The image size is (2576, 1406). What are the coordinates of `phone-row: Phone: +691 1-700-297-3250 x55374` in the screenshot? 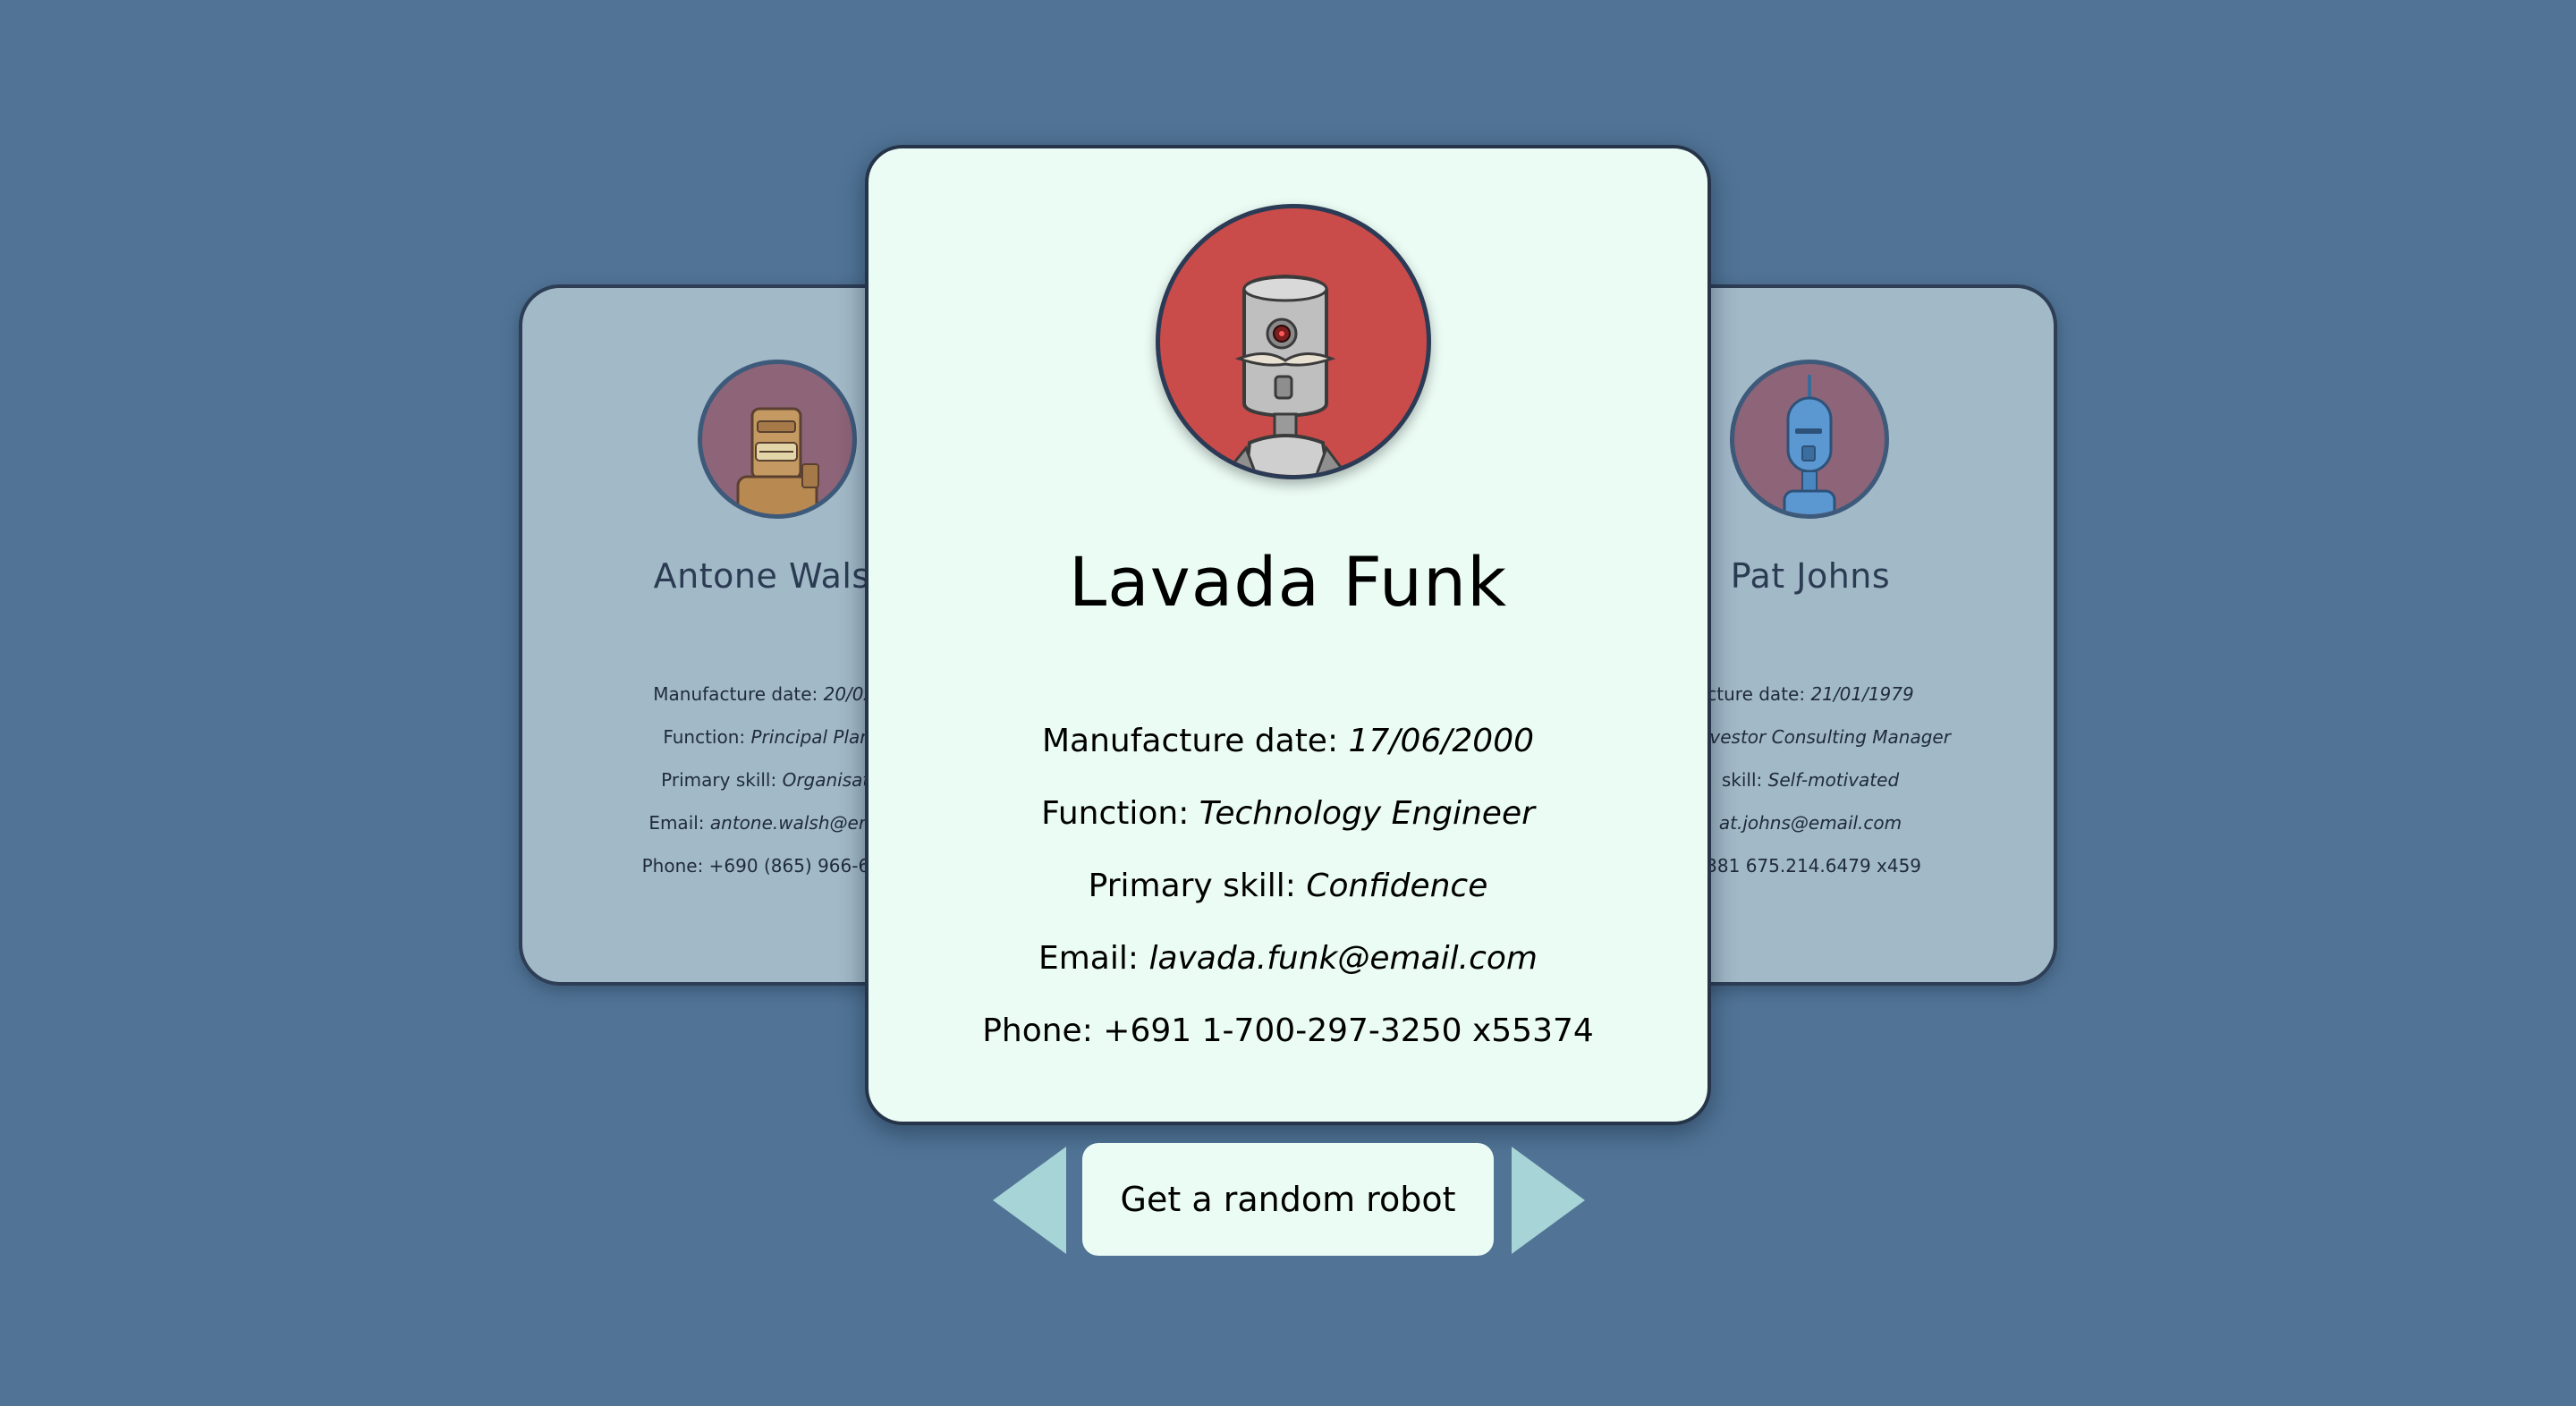 It's located at (1288, 1030).